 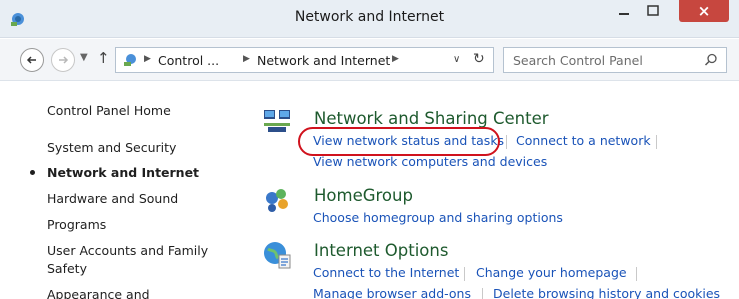 I want to click on view-network-computers-link: View network computers and devices, so click(x=430, y=161).